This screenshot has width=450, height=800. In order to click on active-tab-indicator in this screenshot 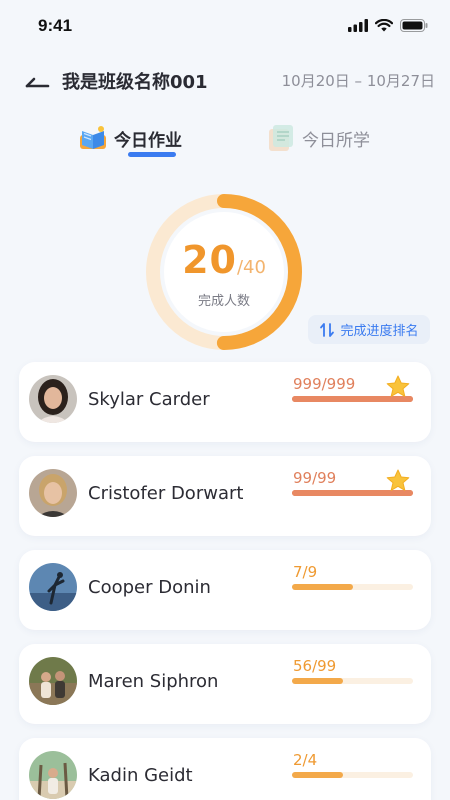, I will do `click(152, 154)`.